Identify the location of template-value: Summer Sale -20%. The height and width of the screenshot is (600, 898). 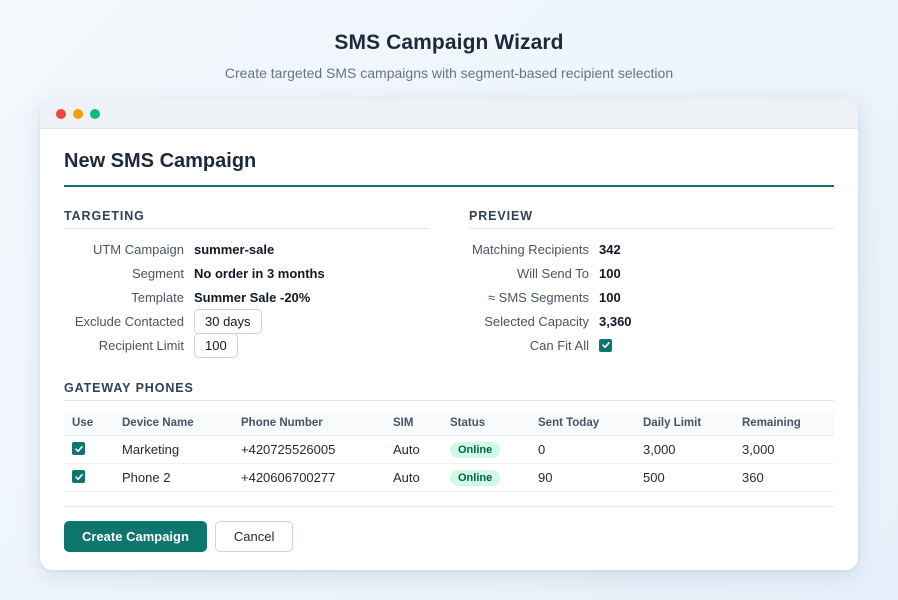
(252, 297).